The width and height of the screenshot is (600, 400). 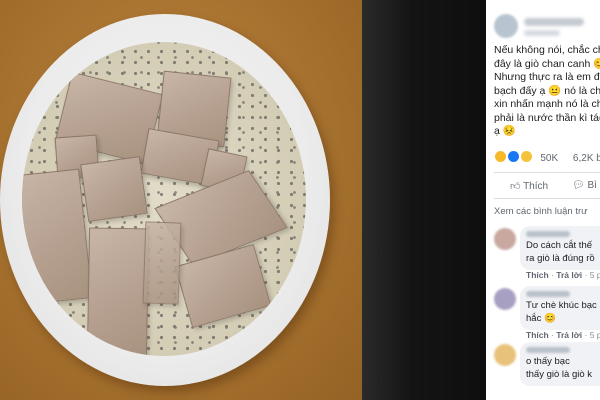 I want to click on view-previous-comments-link: Xem các bình luận trư, so click(x=541, y=211).